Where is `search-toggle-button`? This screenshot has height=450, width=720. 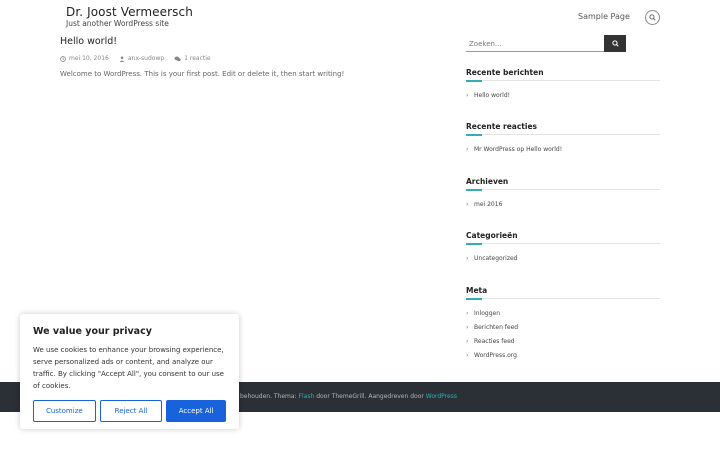
search-toggle-button is located at coordinates (652, 17).